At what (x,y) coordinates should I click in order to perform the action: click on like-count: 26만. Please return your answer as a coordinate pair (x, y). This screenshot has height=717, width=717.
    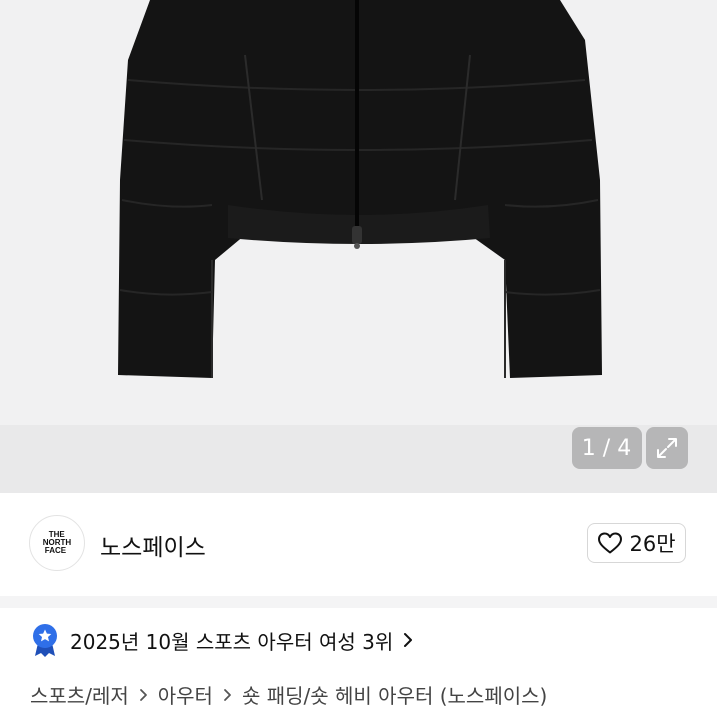
    Looking at the image, I should click on (652, 544).